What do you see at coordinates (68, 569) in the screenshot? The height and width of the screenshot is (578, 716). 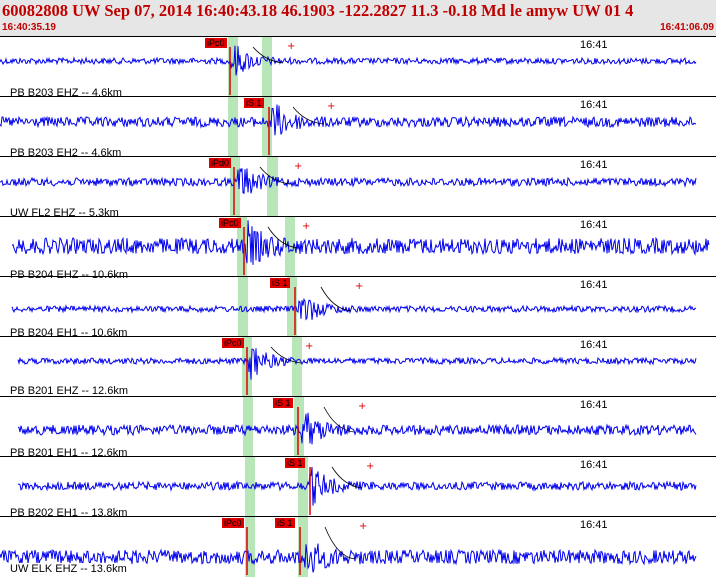 I see `station-label: UW ELK EHZ -- 13.6km` at bounding box center [68, 569].